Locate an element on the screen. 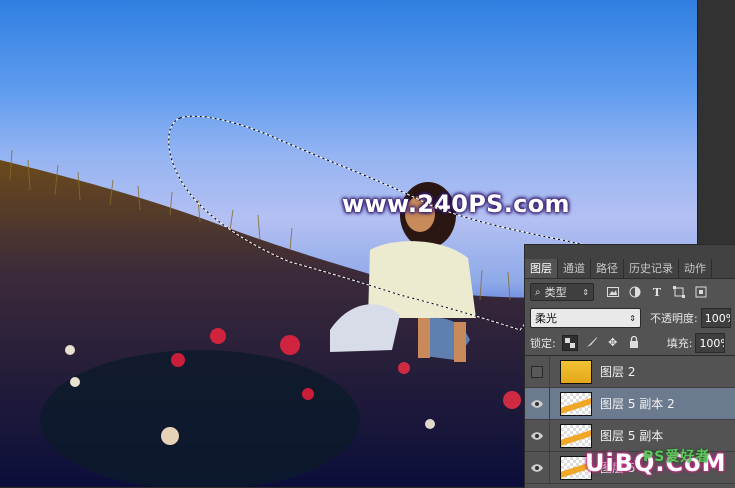 The width and height of the screenshot is (735, 488). layer-row: 图层 5 副本 2 is located at coordinates (630, 404).